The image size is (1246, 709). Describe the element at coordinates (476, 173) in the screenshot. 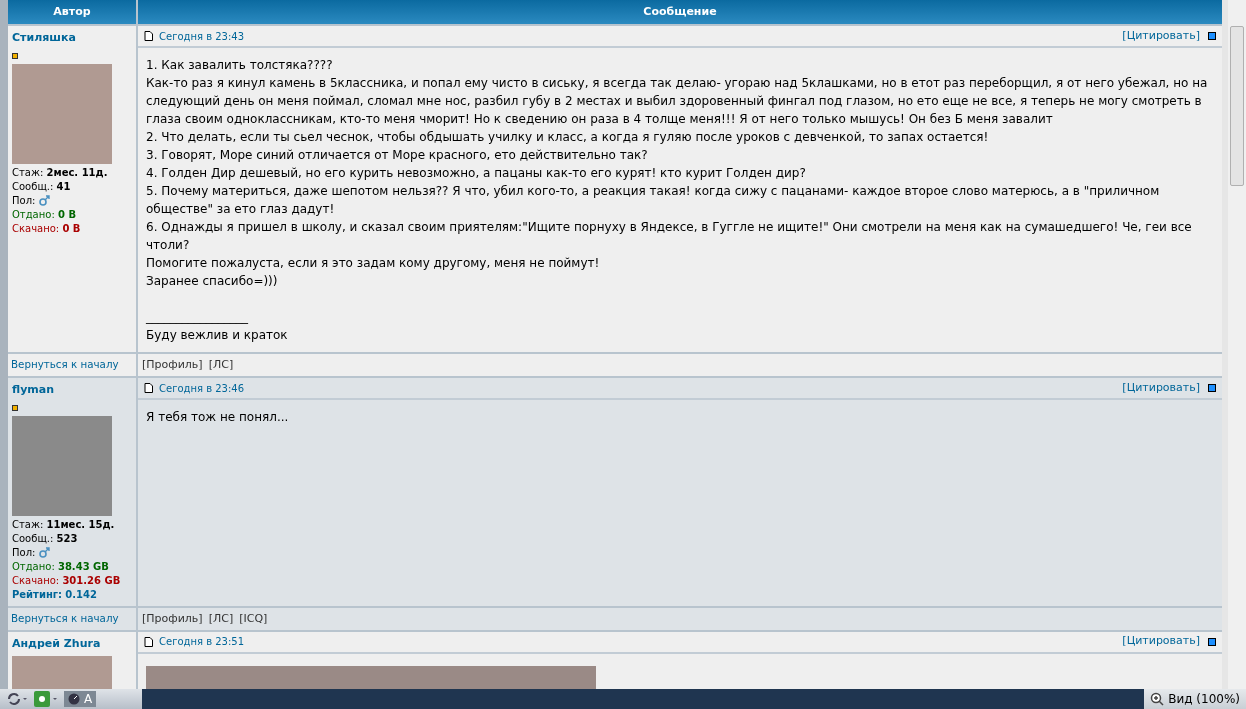

I see `post-text: 4. Голден Дир дешевый, но его курить невозможно, а пацаны как-то его курят! кто курит Голден дир?` at that location.